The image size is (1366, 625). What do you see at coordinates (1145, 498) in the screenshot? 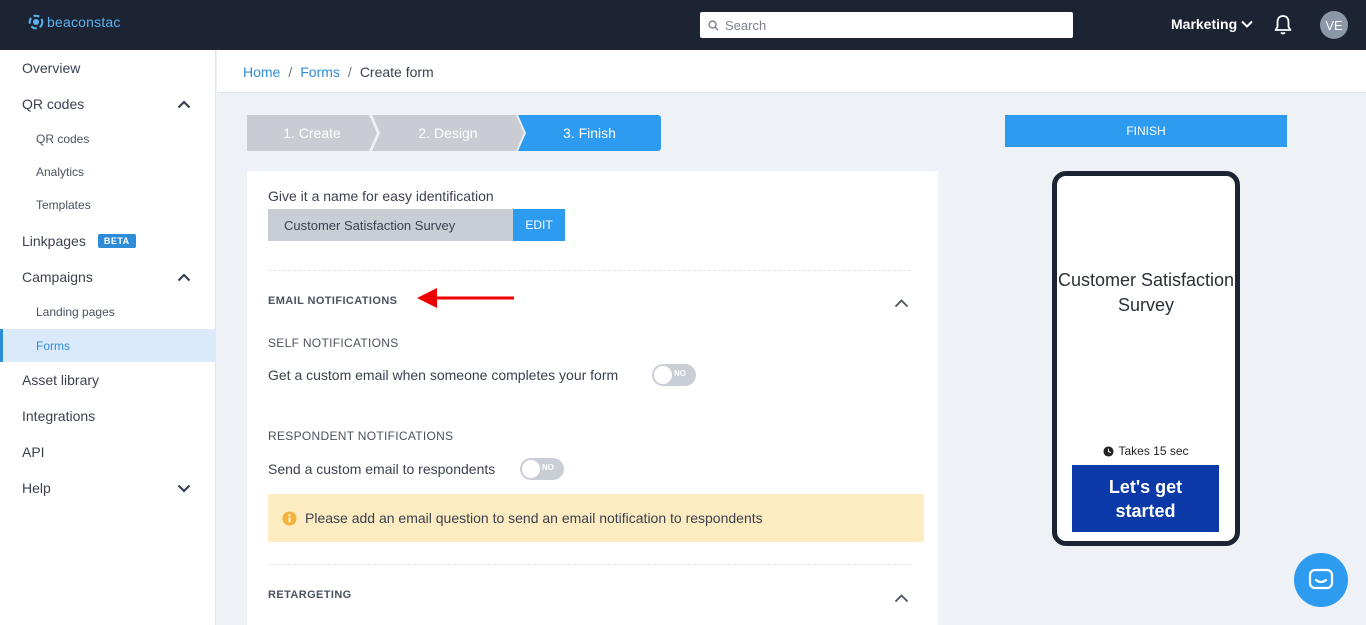
I see `get-started-button: Let's get started` at bounding box center [1145, 498].